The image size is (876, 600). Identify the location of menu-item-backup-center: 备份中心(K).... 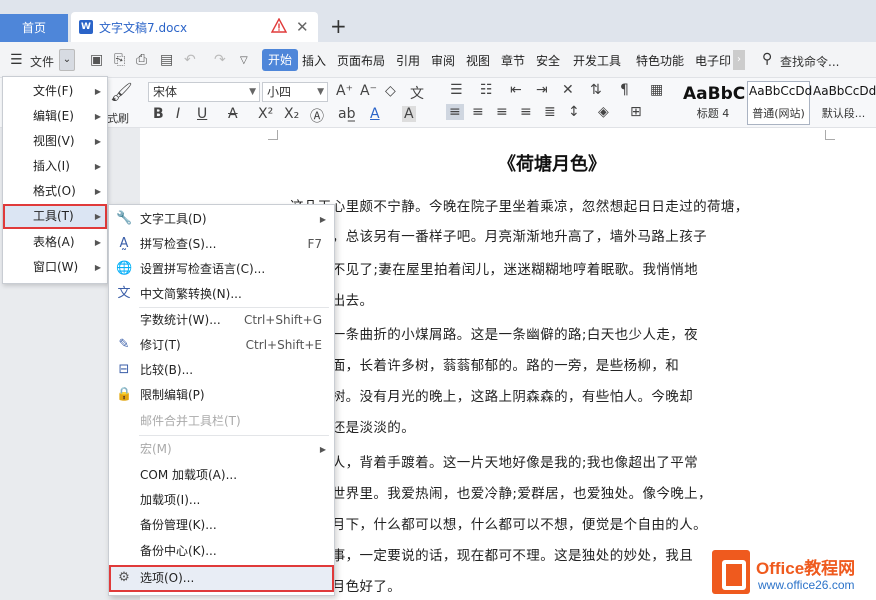
(221, 551).